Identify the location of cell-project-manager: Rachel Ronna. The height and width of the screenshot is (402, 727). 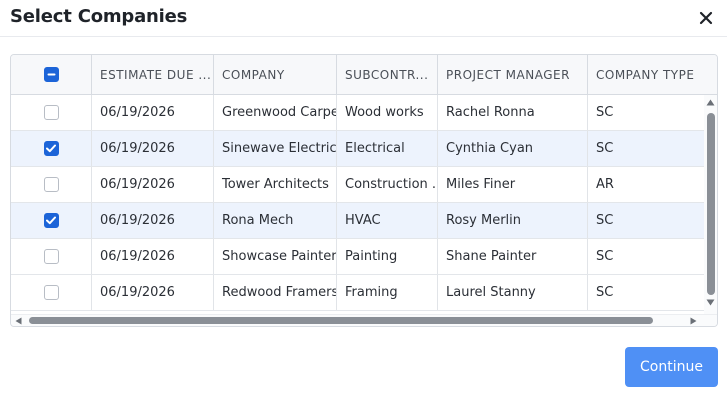
(513, 112).